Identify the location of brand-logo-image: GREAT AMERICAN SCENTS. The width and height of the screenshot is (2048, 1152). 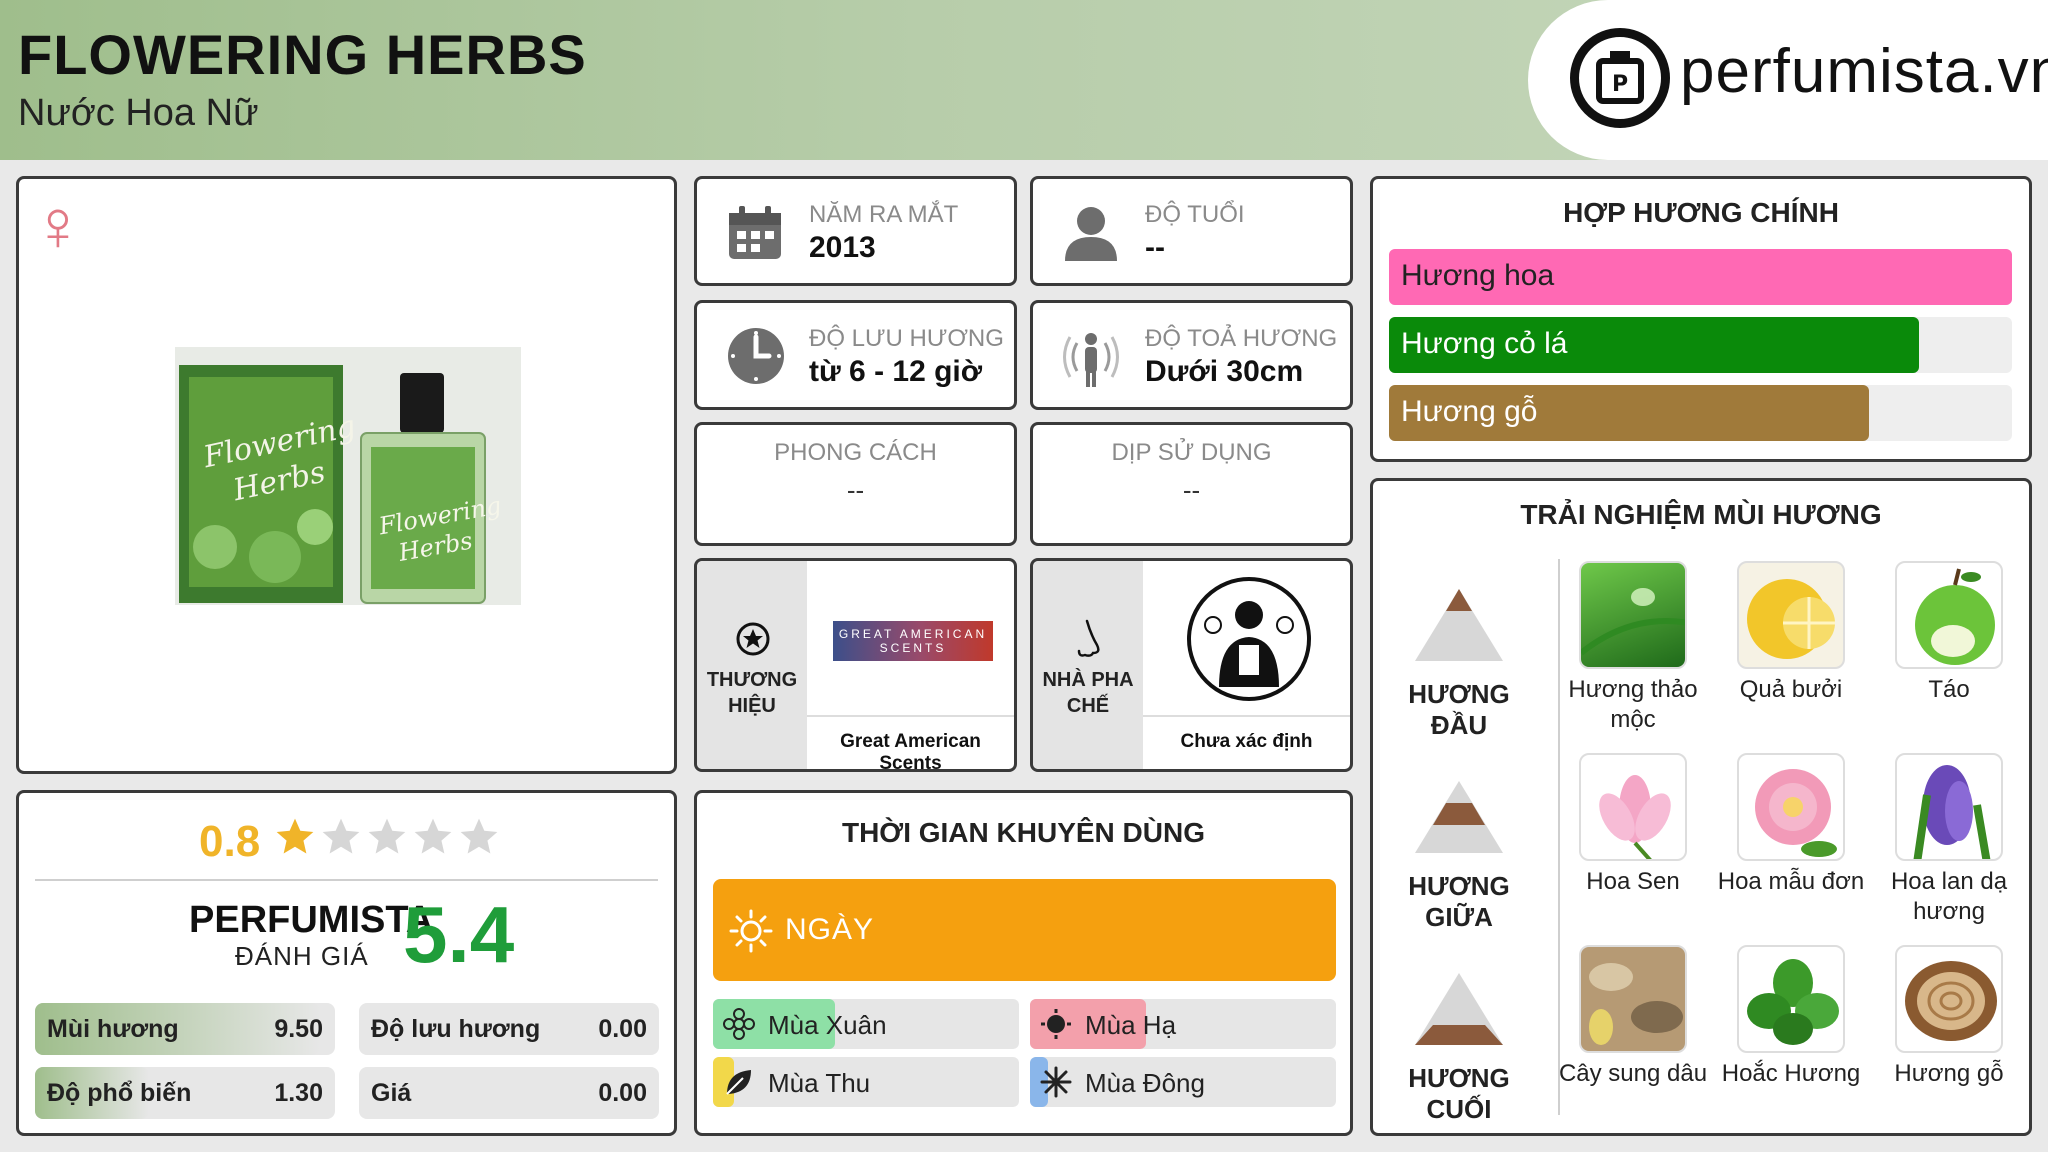
(913, 641).